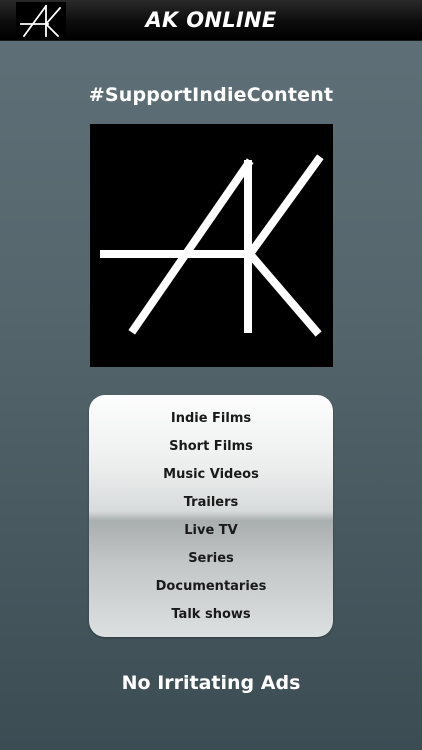  I want to click on category-series: Series, so click(211, 559).